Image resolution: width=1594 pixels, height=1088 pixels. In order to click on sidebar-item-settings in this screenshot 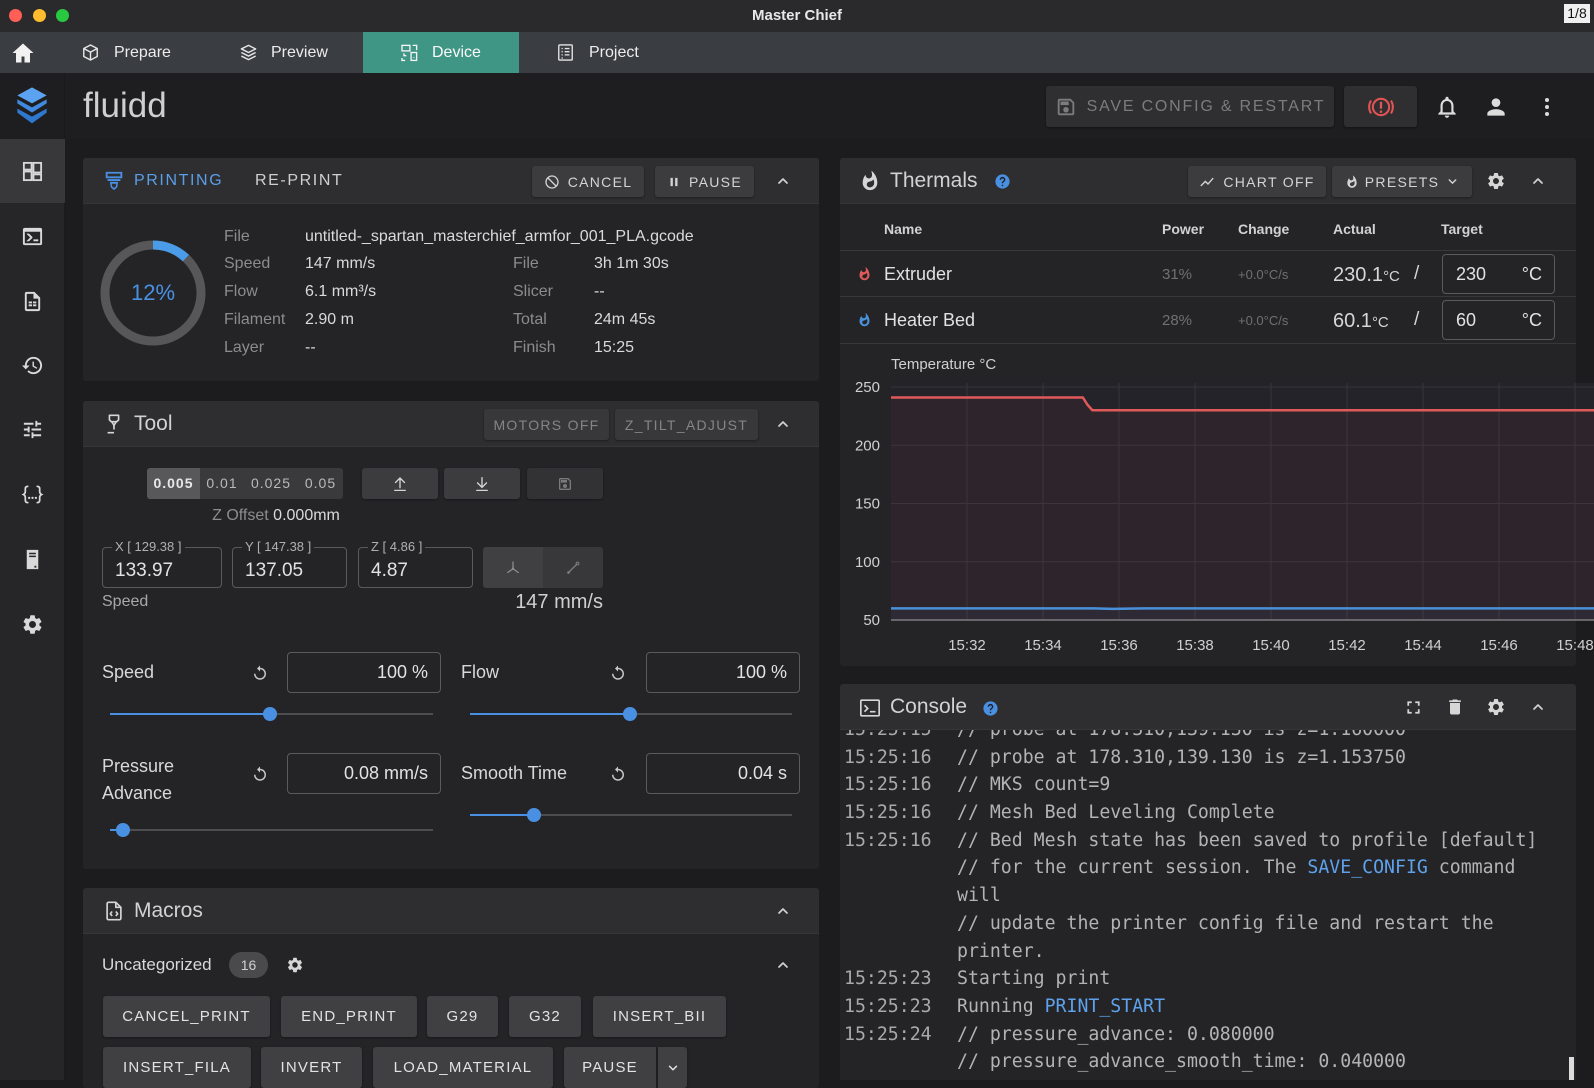, I will do `click(32, 624)`.